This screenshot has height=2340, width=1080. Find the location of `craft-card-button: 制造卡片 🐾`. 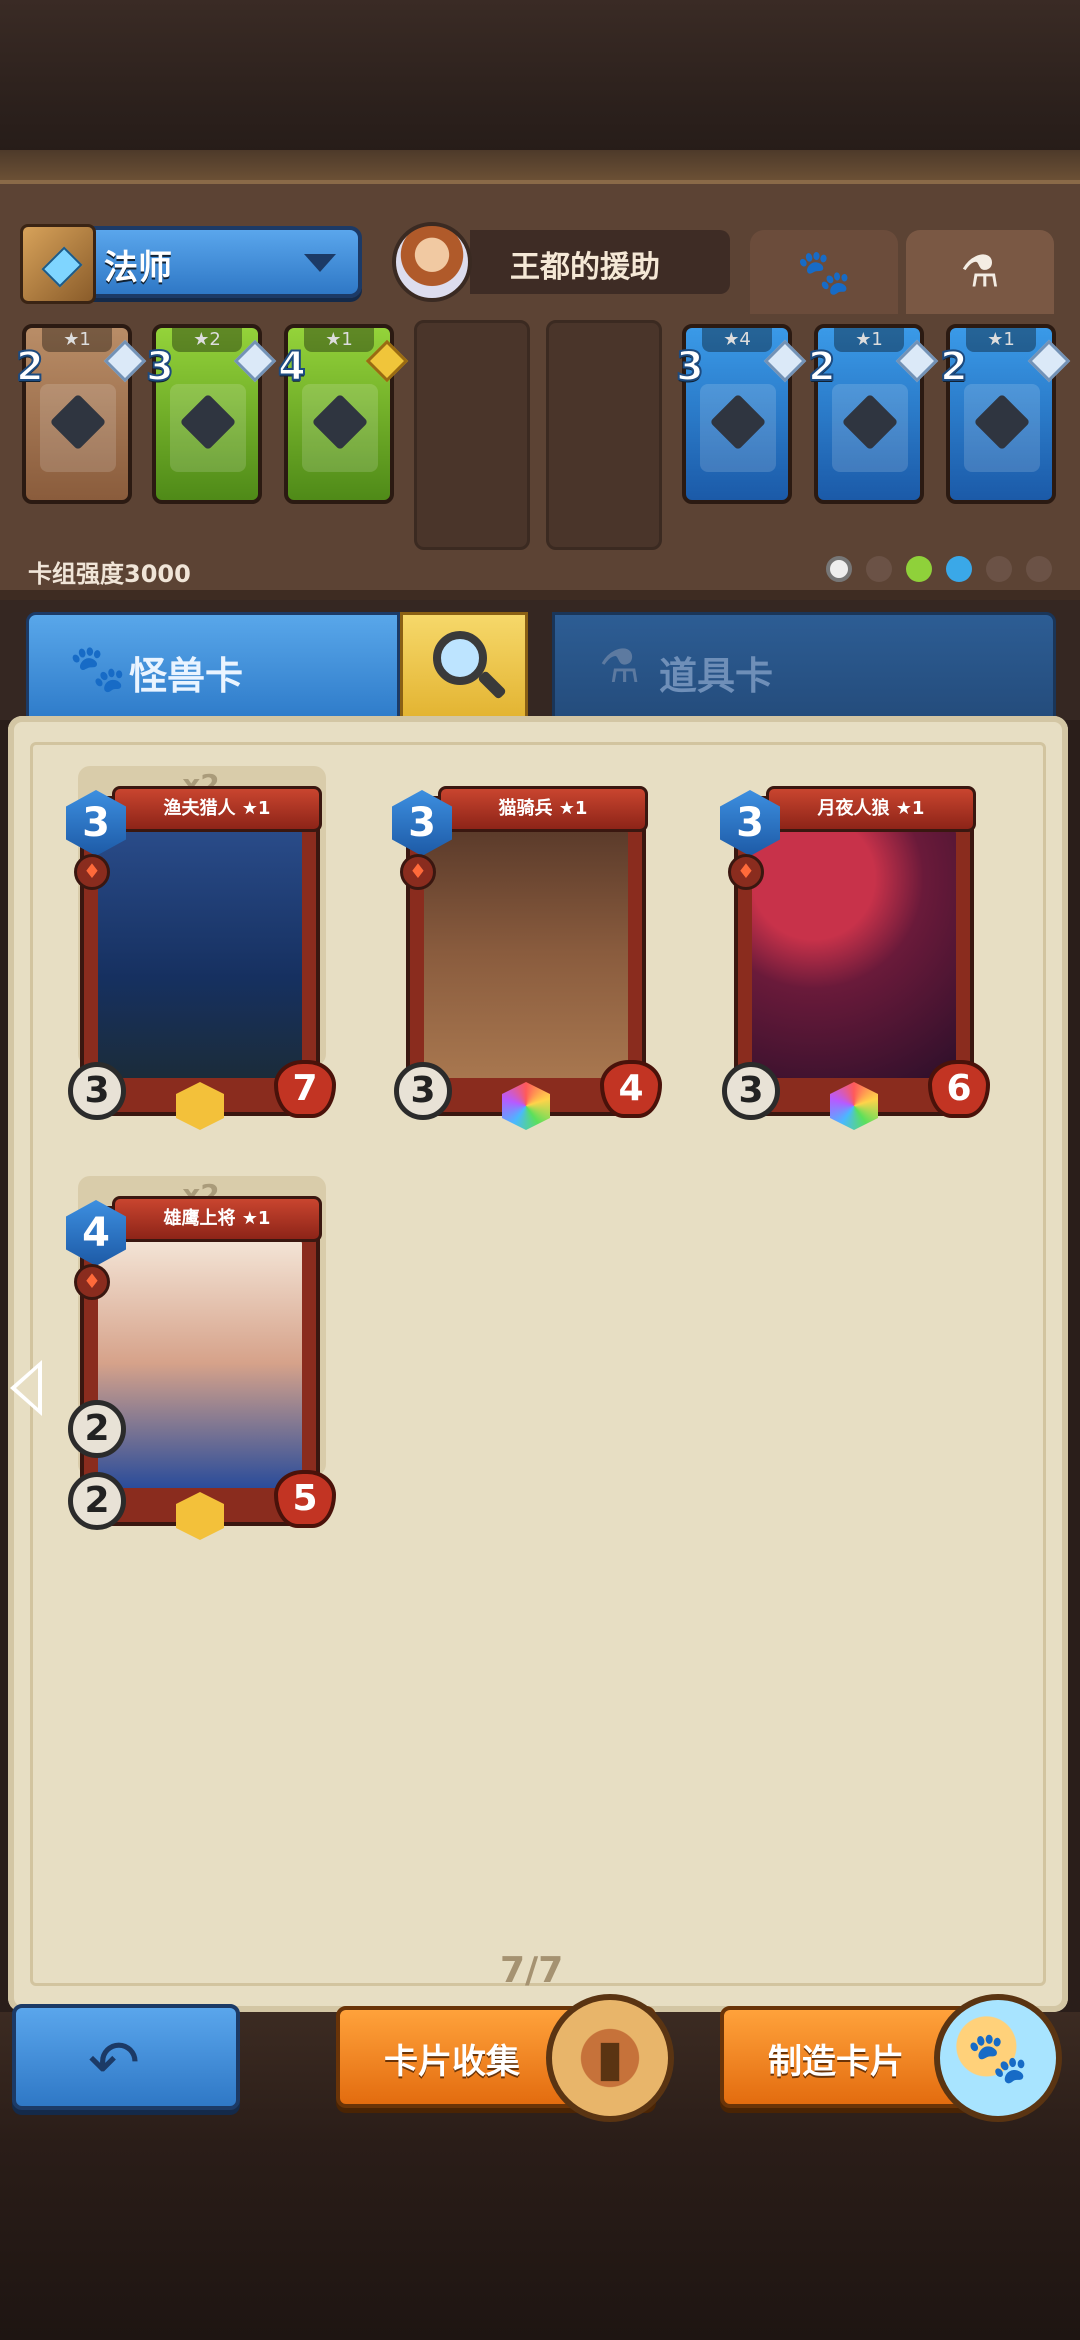

craft-card-button: 制造卡片 🐾 is located at coordinates (891, 2058).